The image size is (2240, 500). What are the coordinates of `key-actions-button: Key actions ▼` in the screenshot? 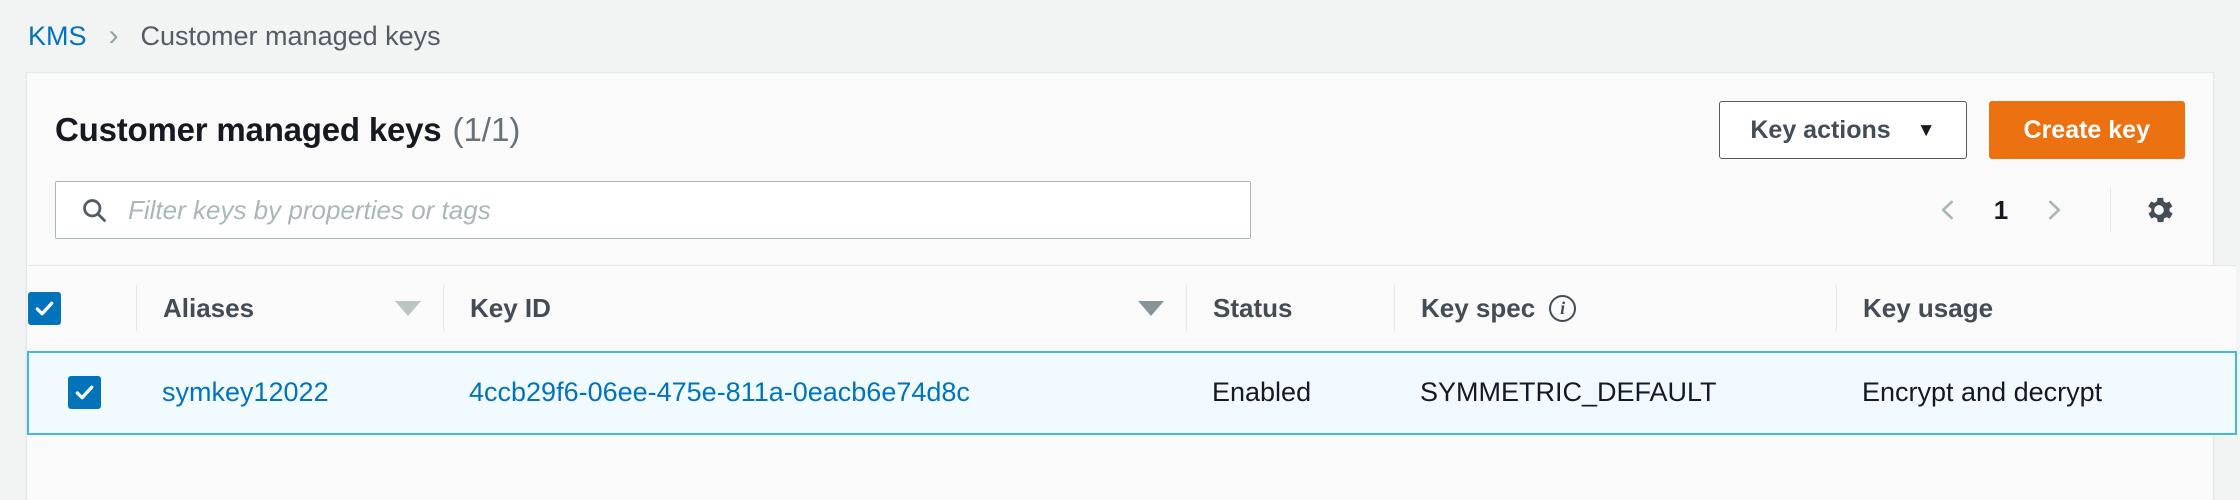 It's located at (1843, 130).